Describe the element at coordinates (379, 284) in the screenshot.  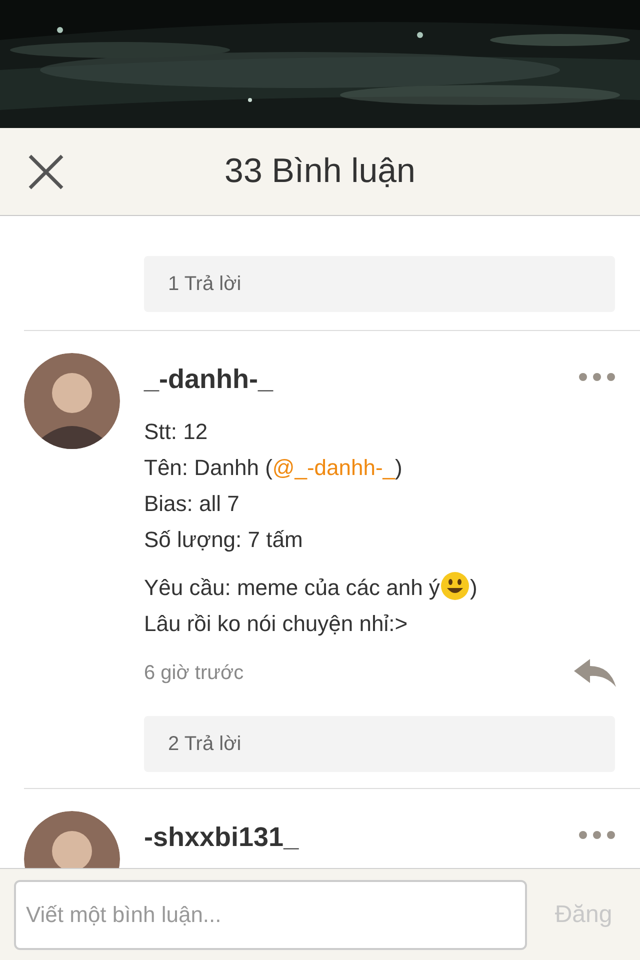
I see `replies-button: 1 Trả lời` at that location.